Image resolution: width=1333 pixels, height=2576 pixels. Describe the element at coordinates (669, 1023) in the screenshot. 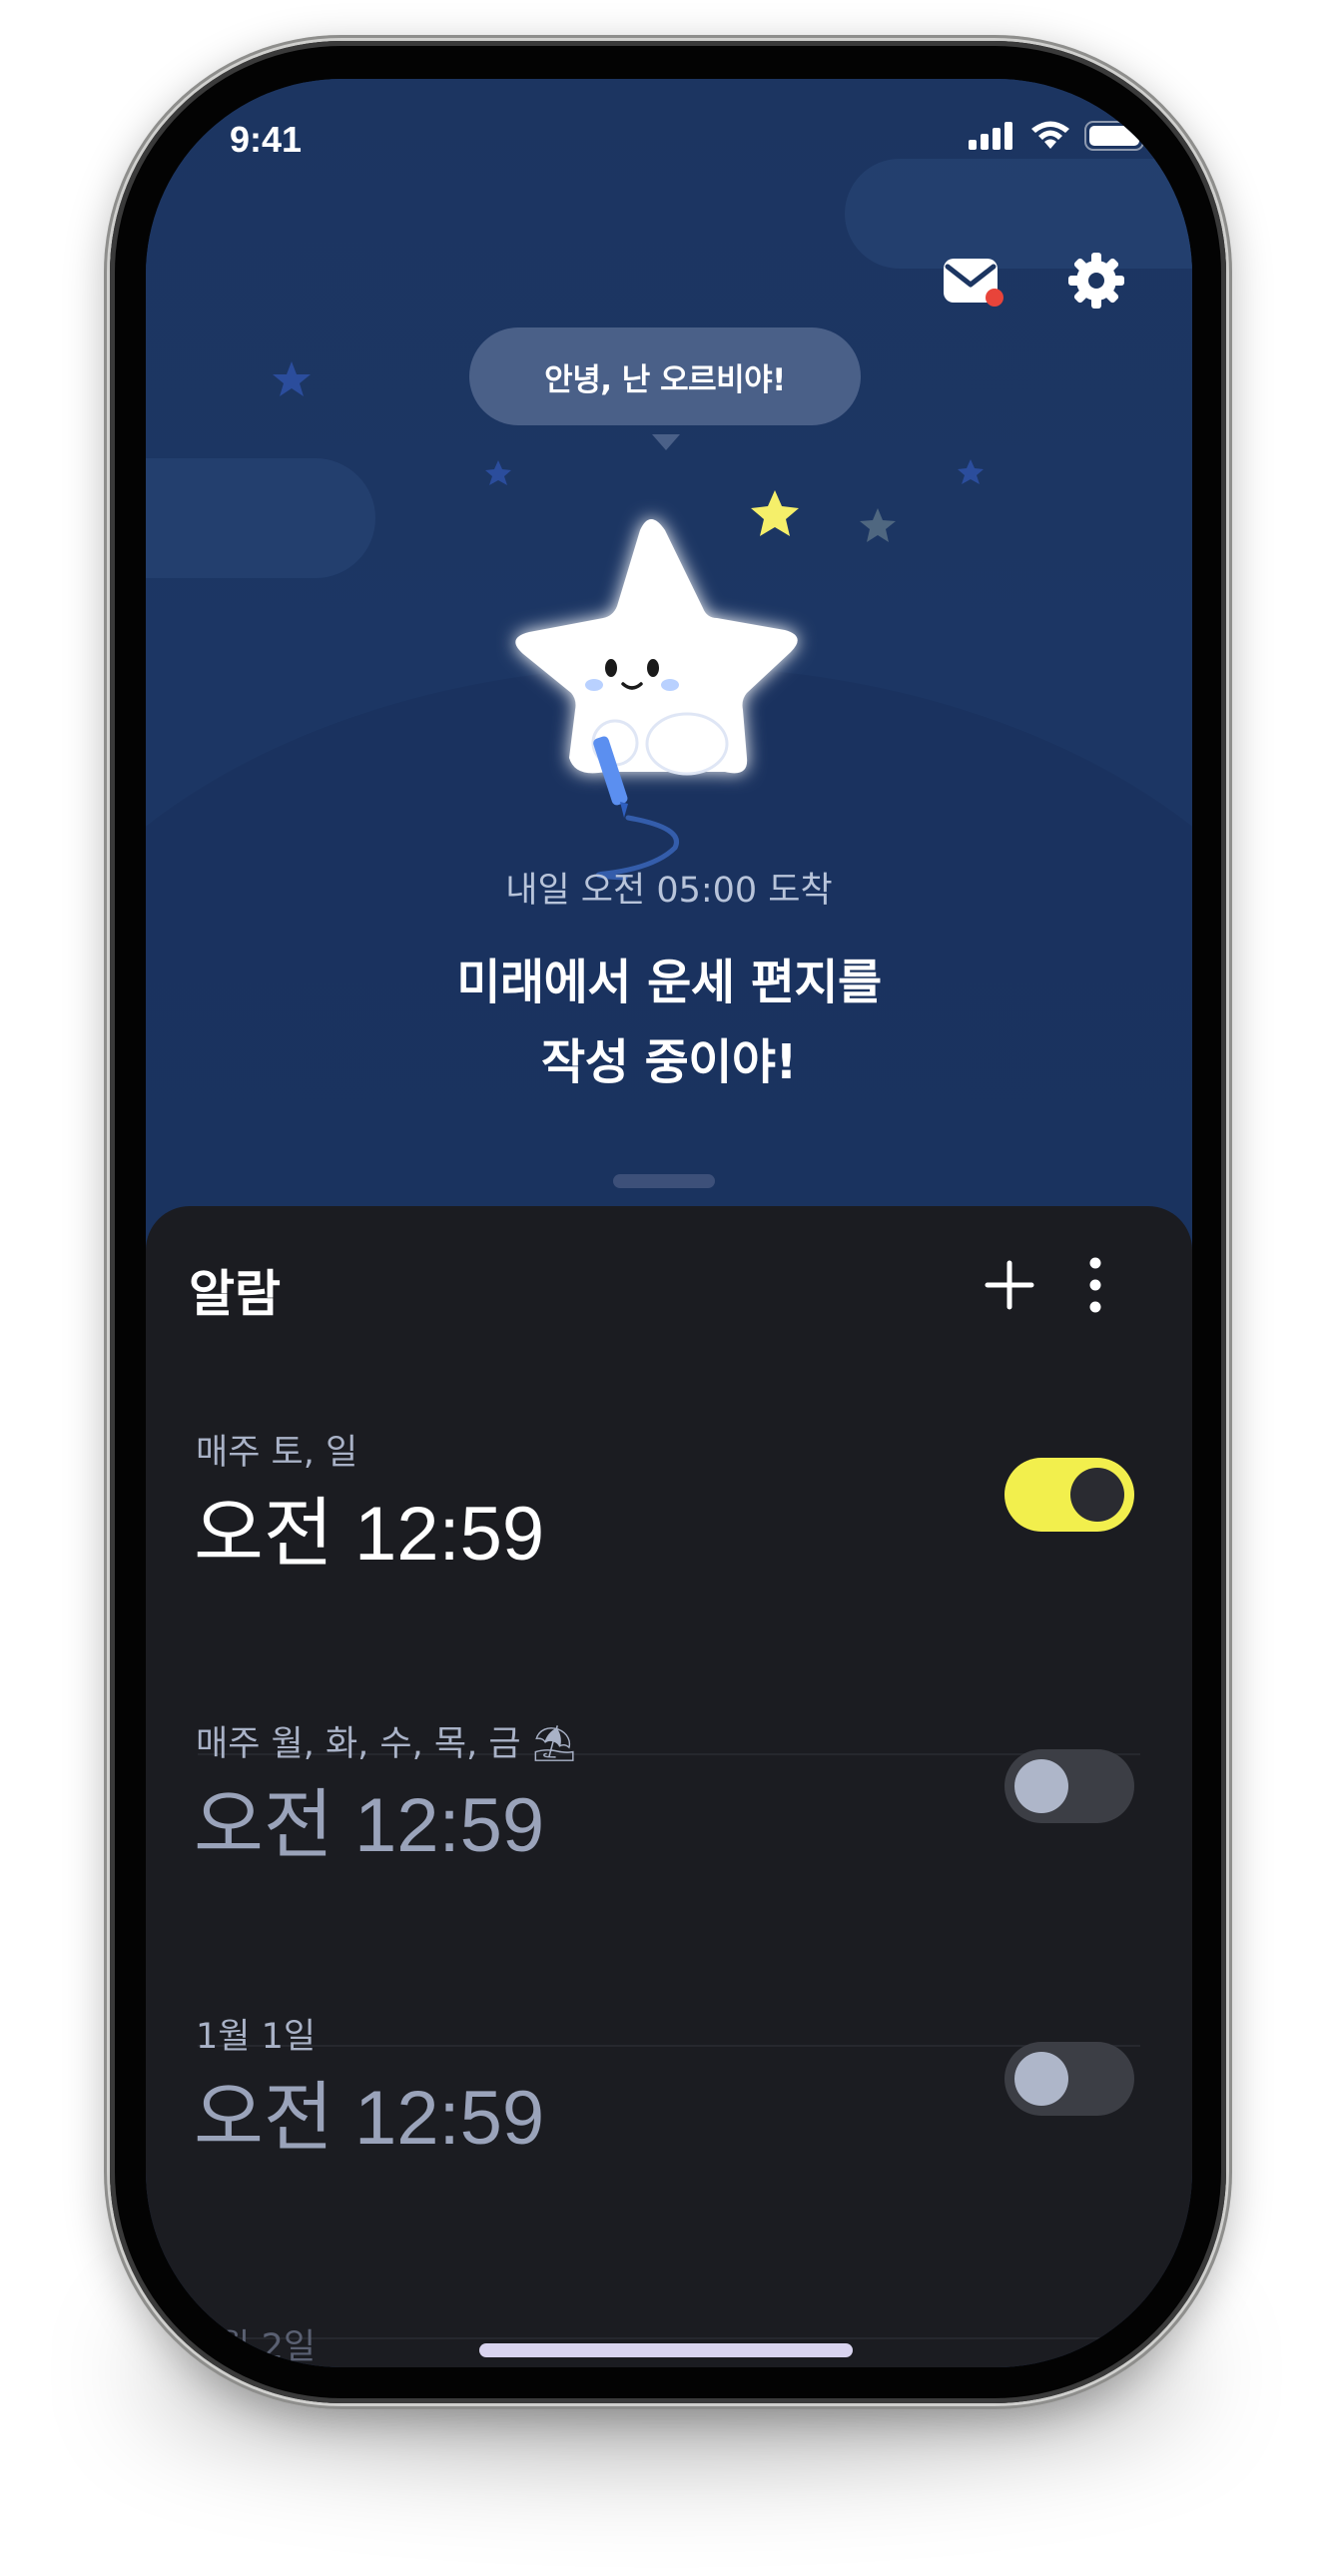

I see `hero-headline: 미래에서 운세 편지를 작성 중이야!` at that location.